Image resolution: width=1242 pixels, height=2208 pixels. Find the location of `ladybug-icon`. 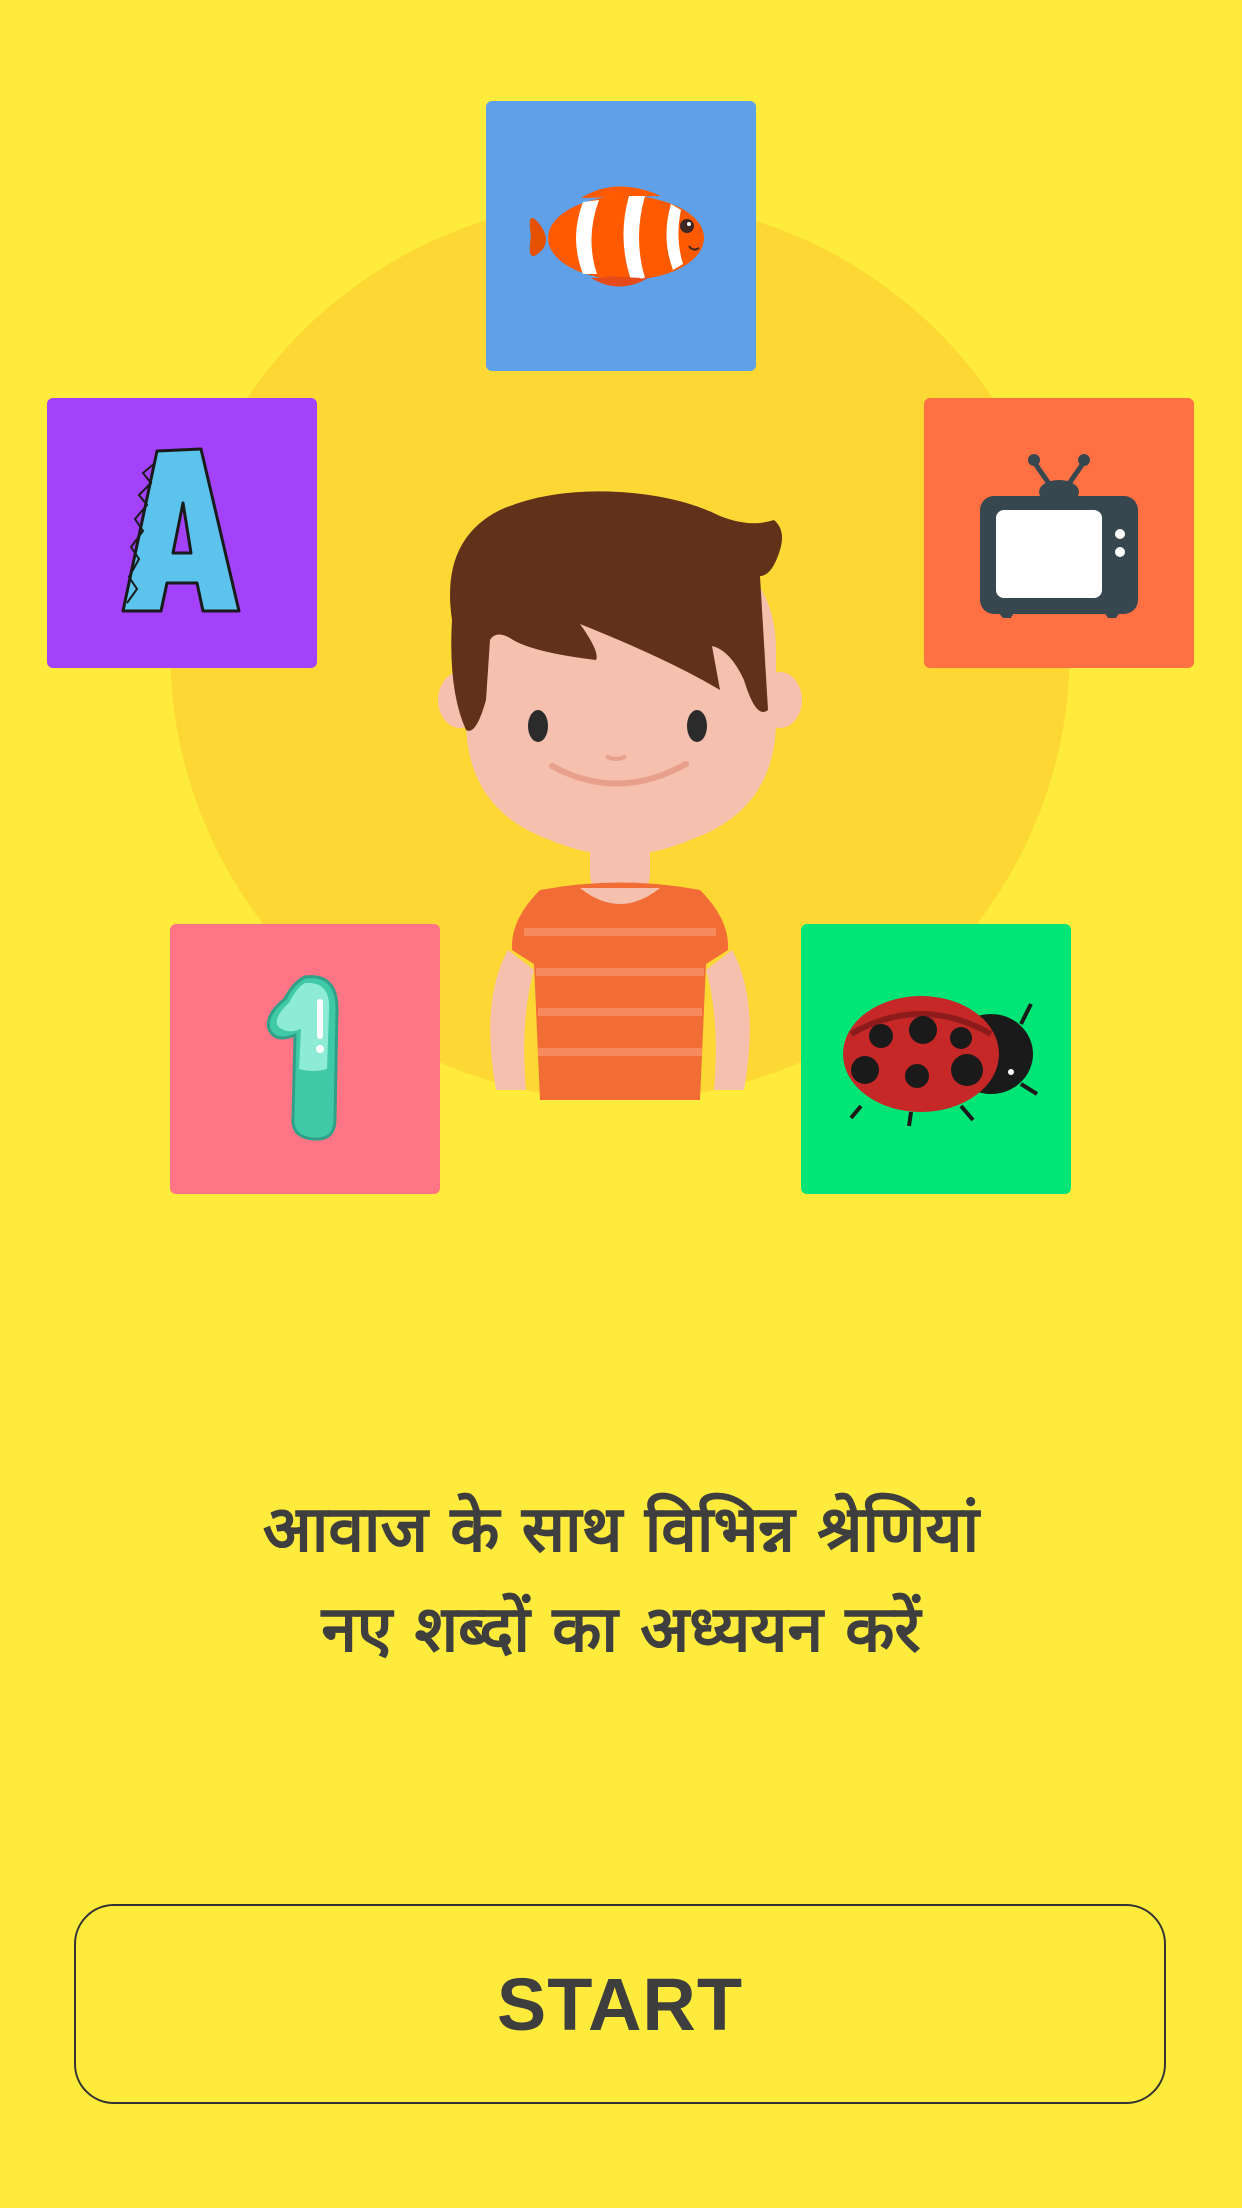

ladybug-icon is located at coordinates (941, 1061).